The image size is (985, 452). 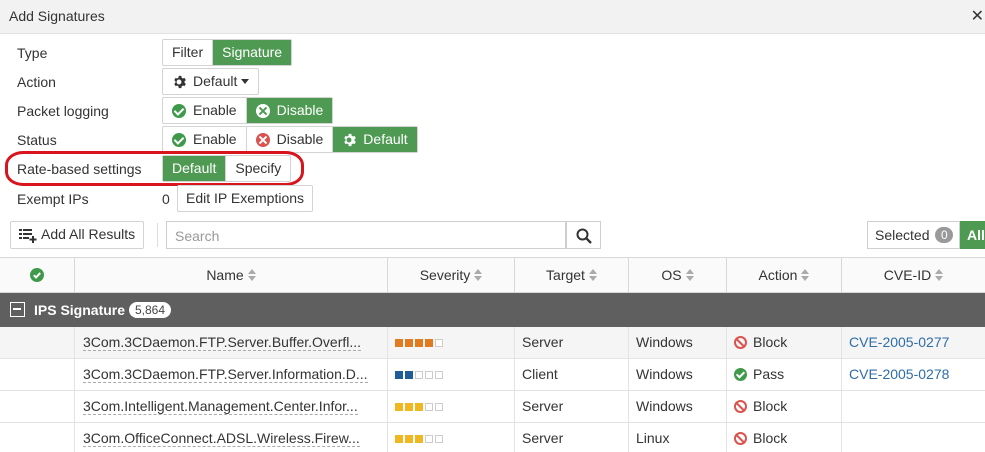 What do you see at coordinates (385, 139) in the screenshot?
I see `option-label: Default` at bounding box center [385, 139].